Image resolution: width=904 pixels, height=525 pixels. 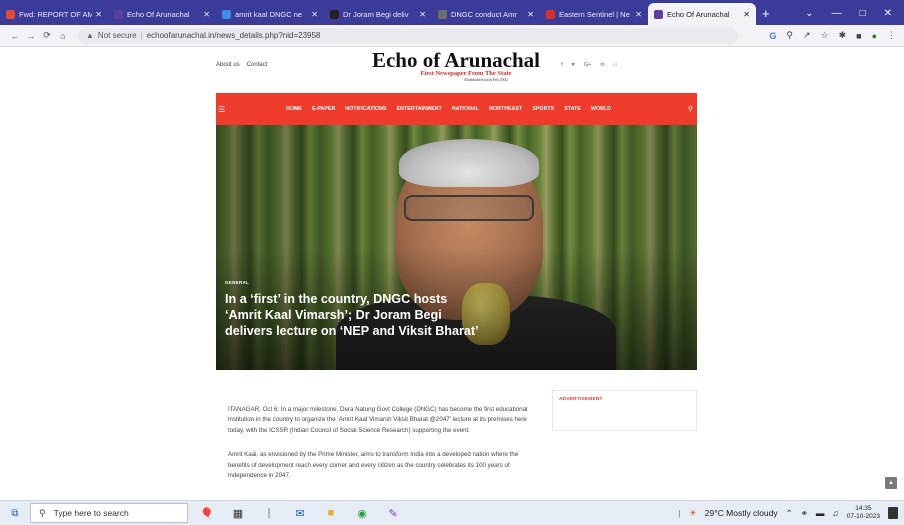 I want to click on windows-start-icon: ⧉, so click(x=15, y=513).